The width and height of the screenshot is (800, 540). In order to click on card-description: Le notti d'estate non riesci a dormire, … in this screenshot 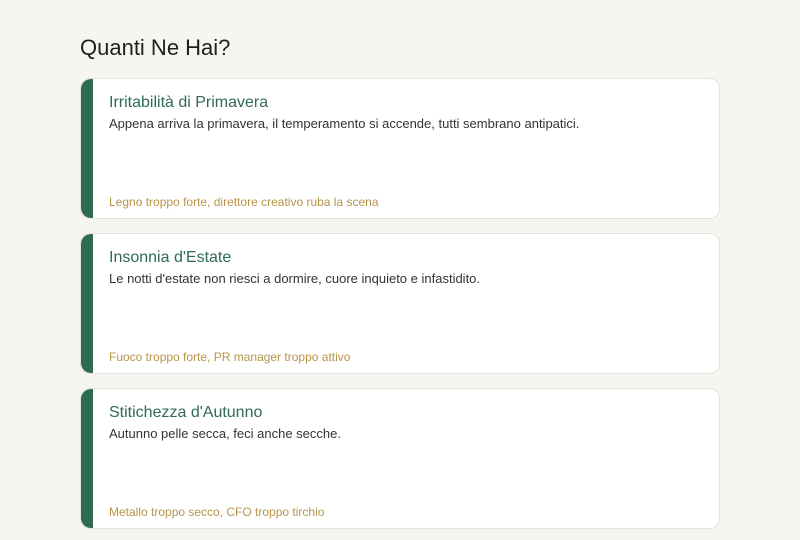, I will do `click(295, 278)`.